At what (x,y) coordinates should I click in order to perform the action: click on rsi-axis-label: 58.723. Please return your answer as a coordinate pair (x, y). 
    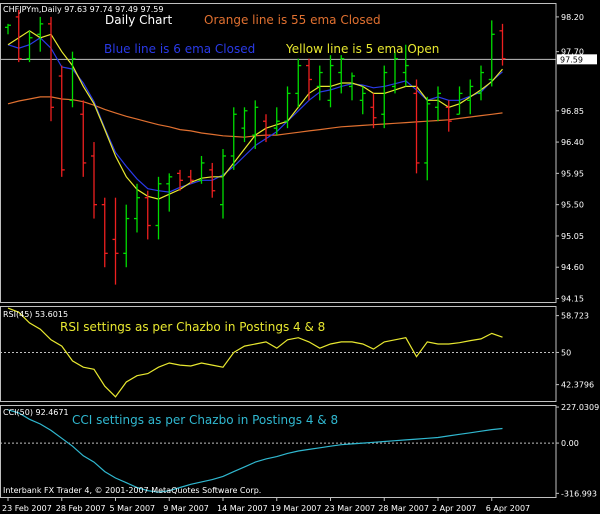
    Looking at the image, I should click on (575, 316).